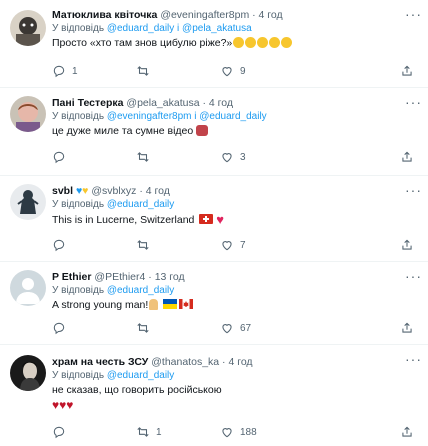 The height and width of the screenshot is (446, 428). Describe the element at coordinates (88, 103) in the screenshot. I see `user-name: Пані Тестерка` at that location.